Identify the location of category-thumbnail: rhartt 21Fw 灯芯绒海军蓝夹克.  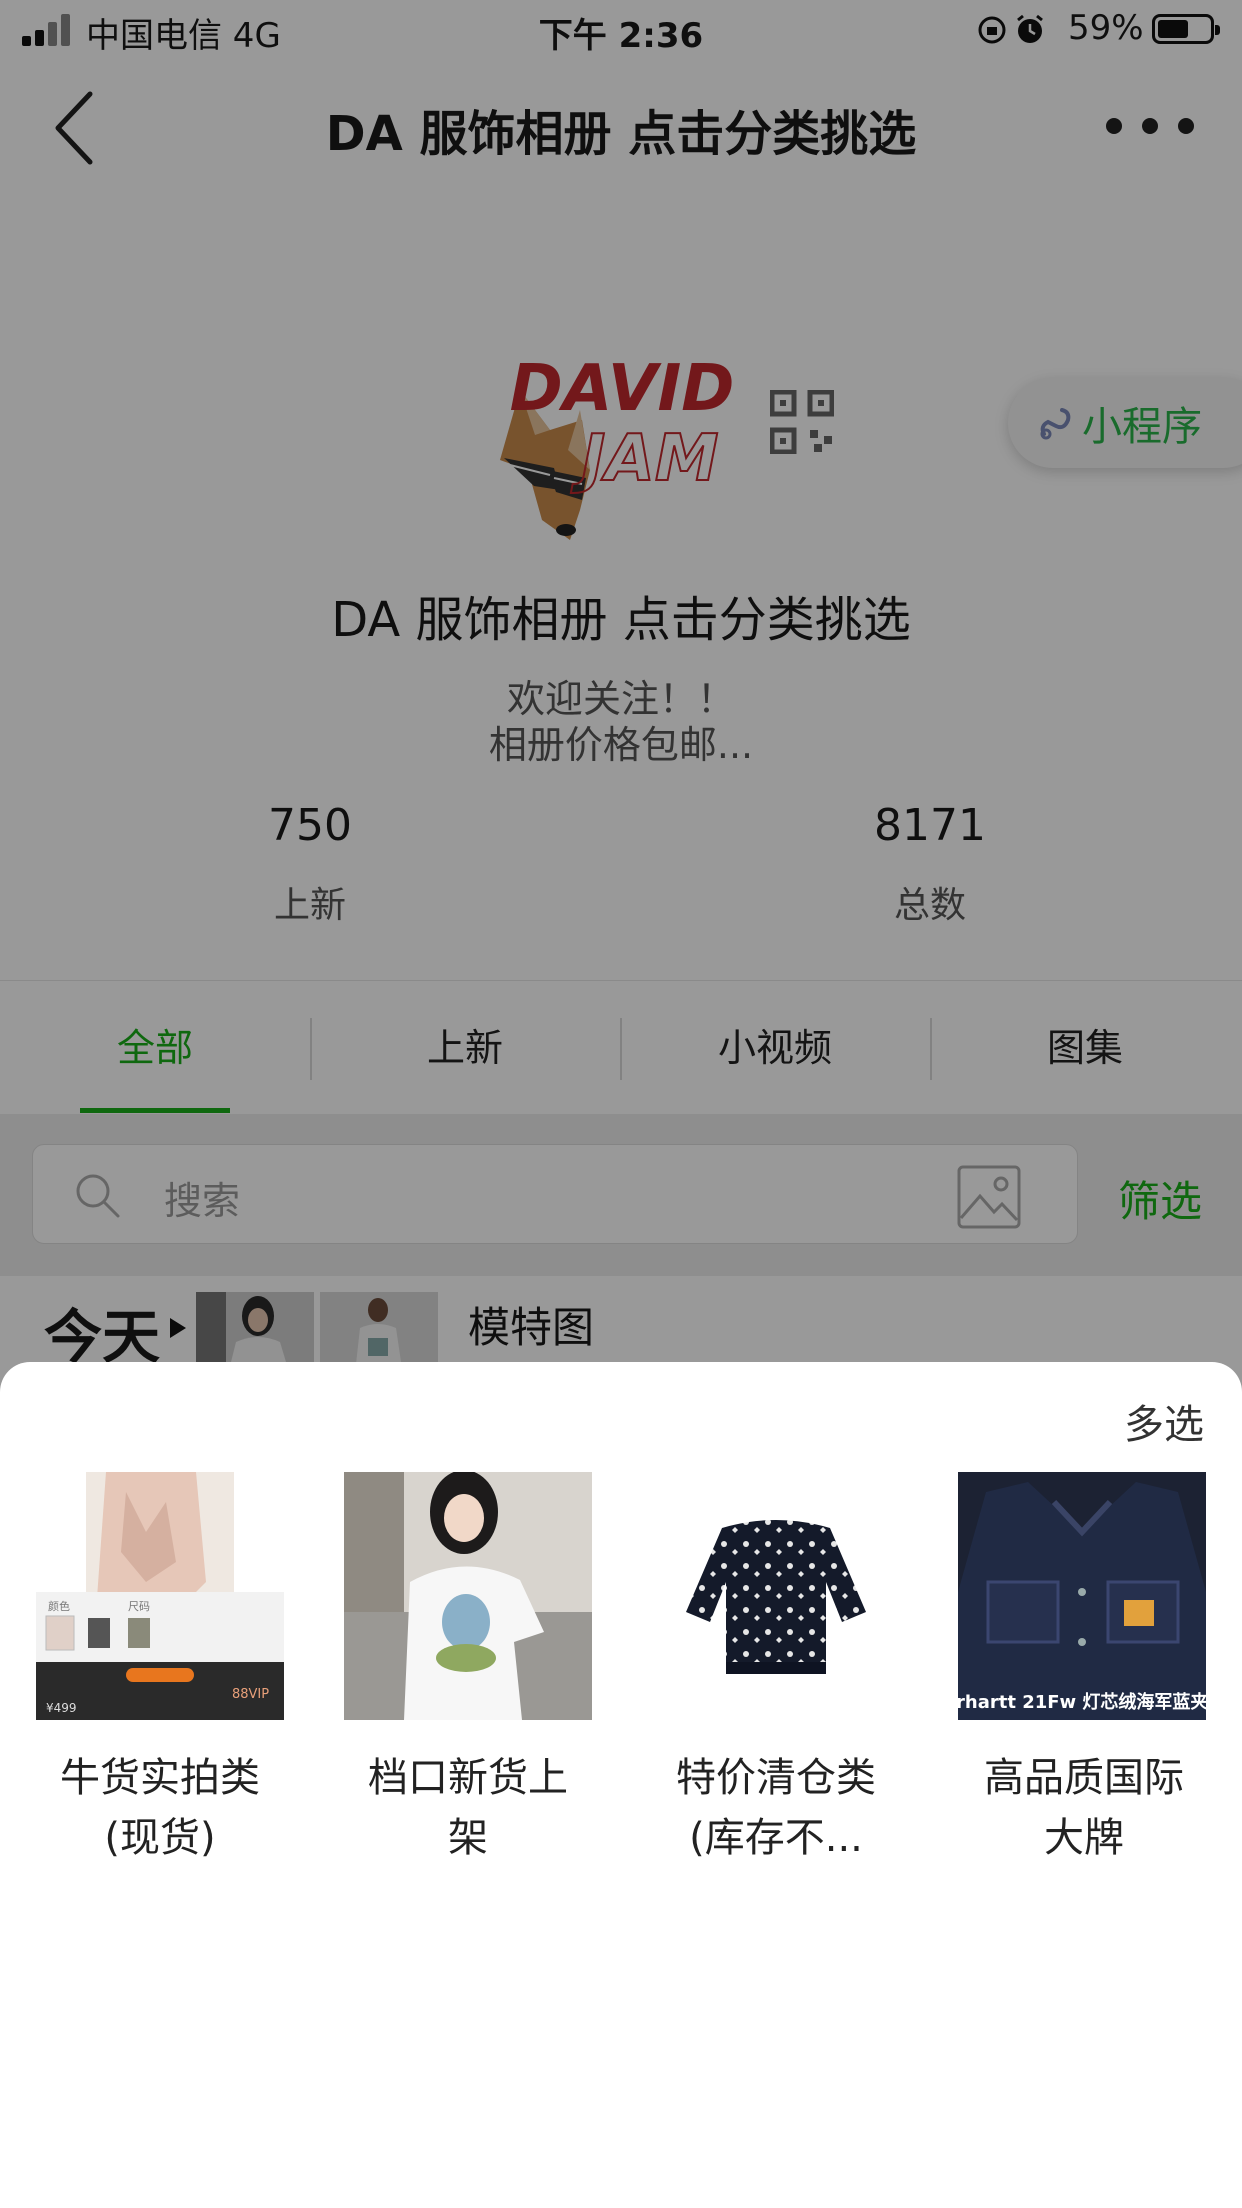
(1082, 1596).